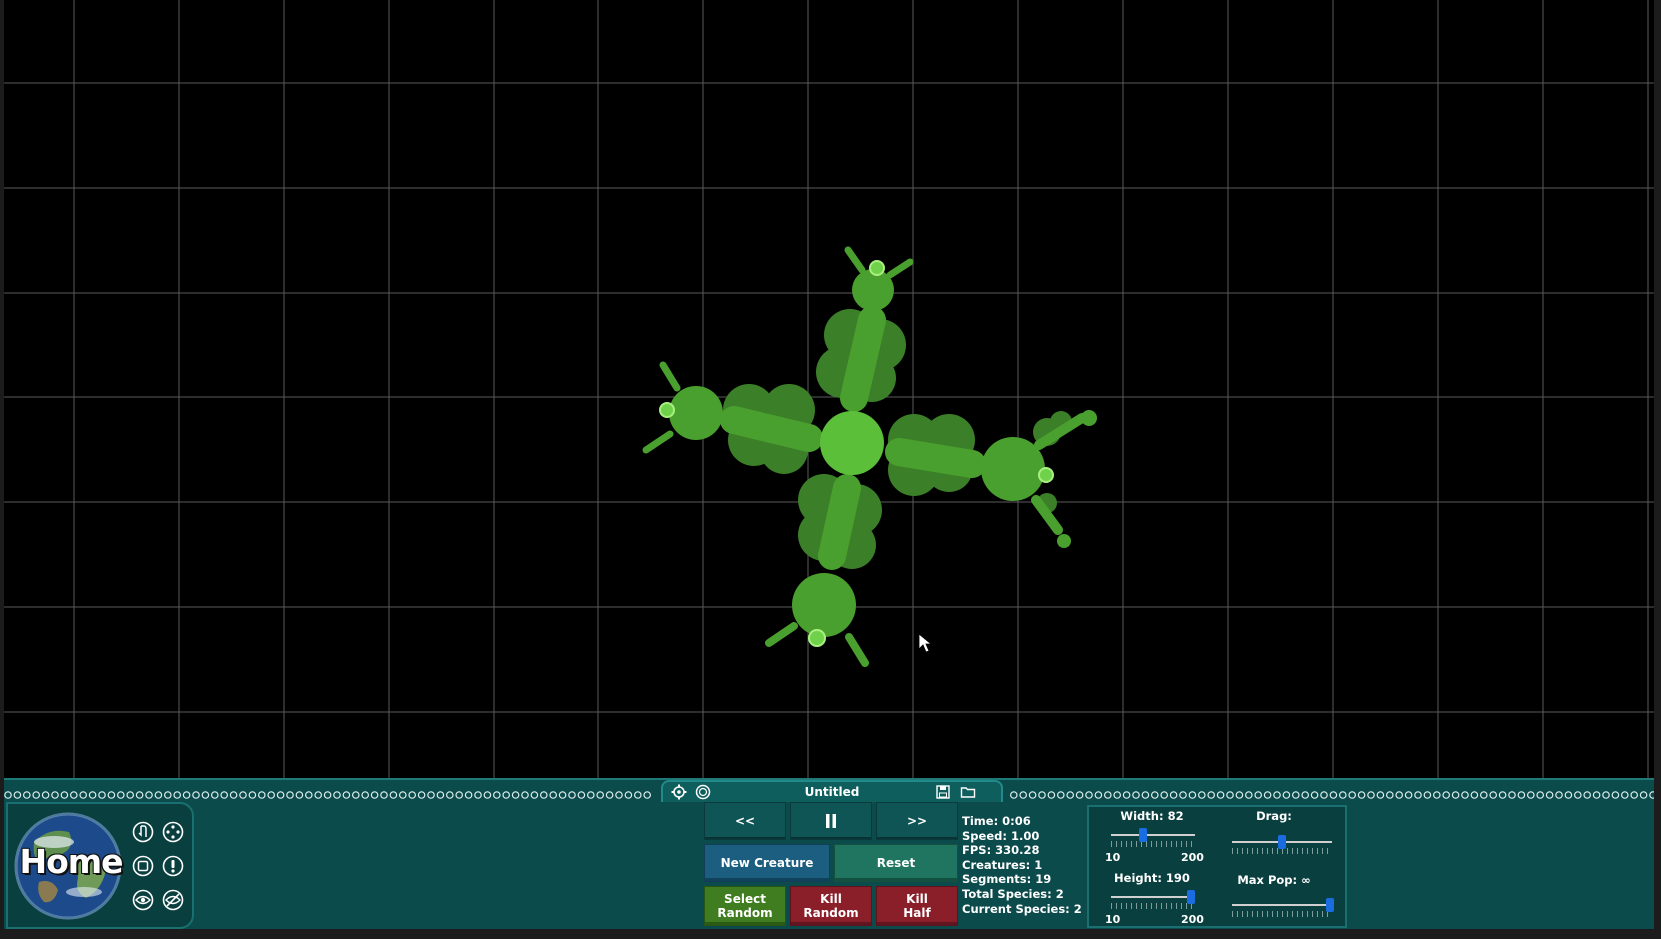  What do you see at coordinates (1330, 905) in the screenshot?
I see `max-pop-slider-thumb` at bounding box center [1330, 905].